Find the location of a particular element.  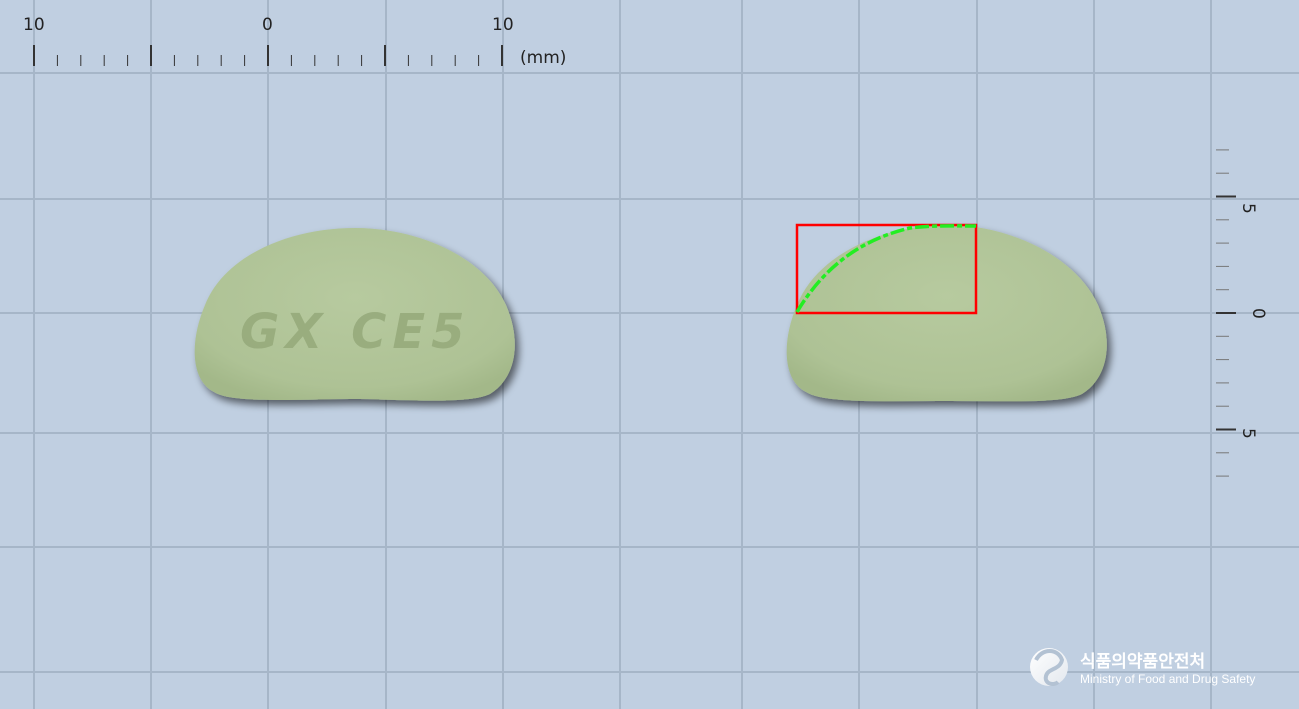

right-ruler-label-lower-5: 5 is located at coordinates (1248, 433).